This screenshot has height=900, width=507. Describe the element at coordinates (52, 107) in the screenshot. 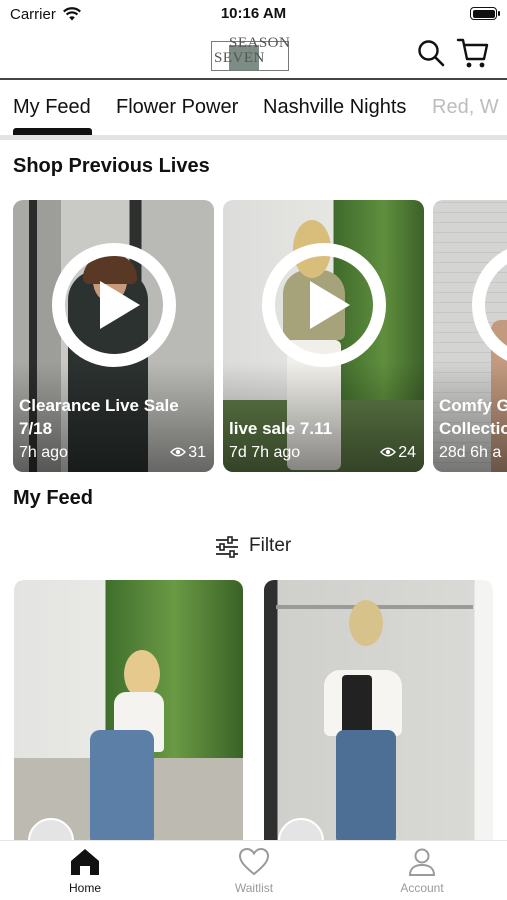

I see `tab-my-feed: My Feed` at that location.